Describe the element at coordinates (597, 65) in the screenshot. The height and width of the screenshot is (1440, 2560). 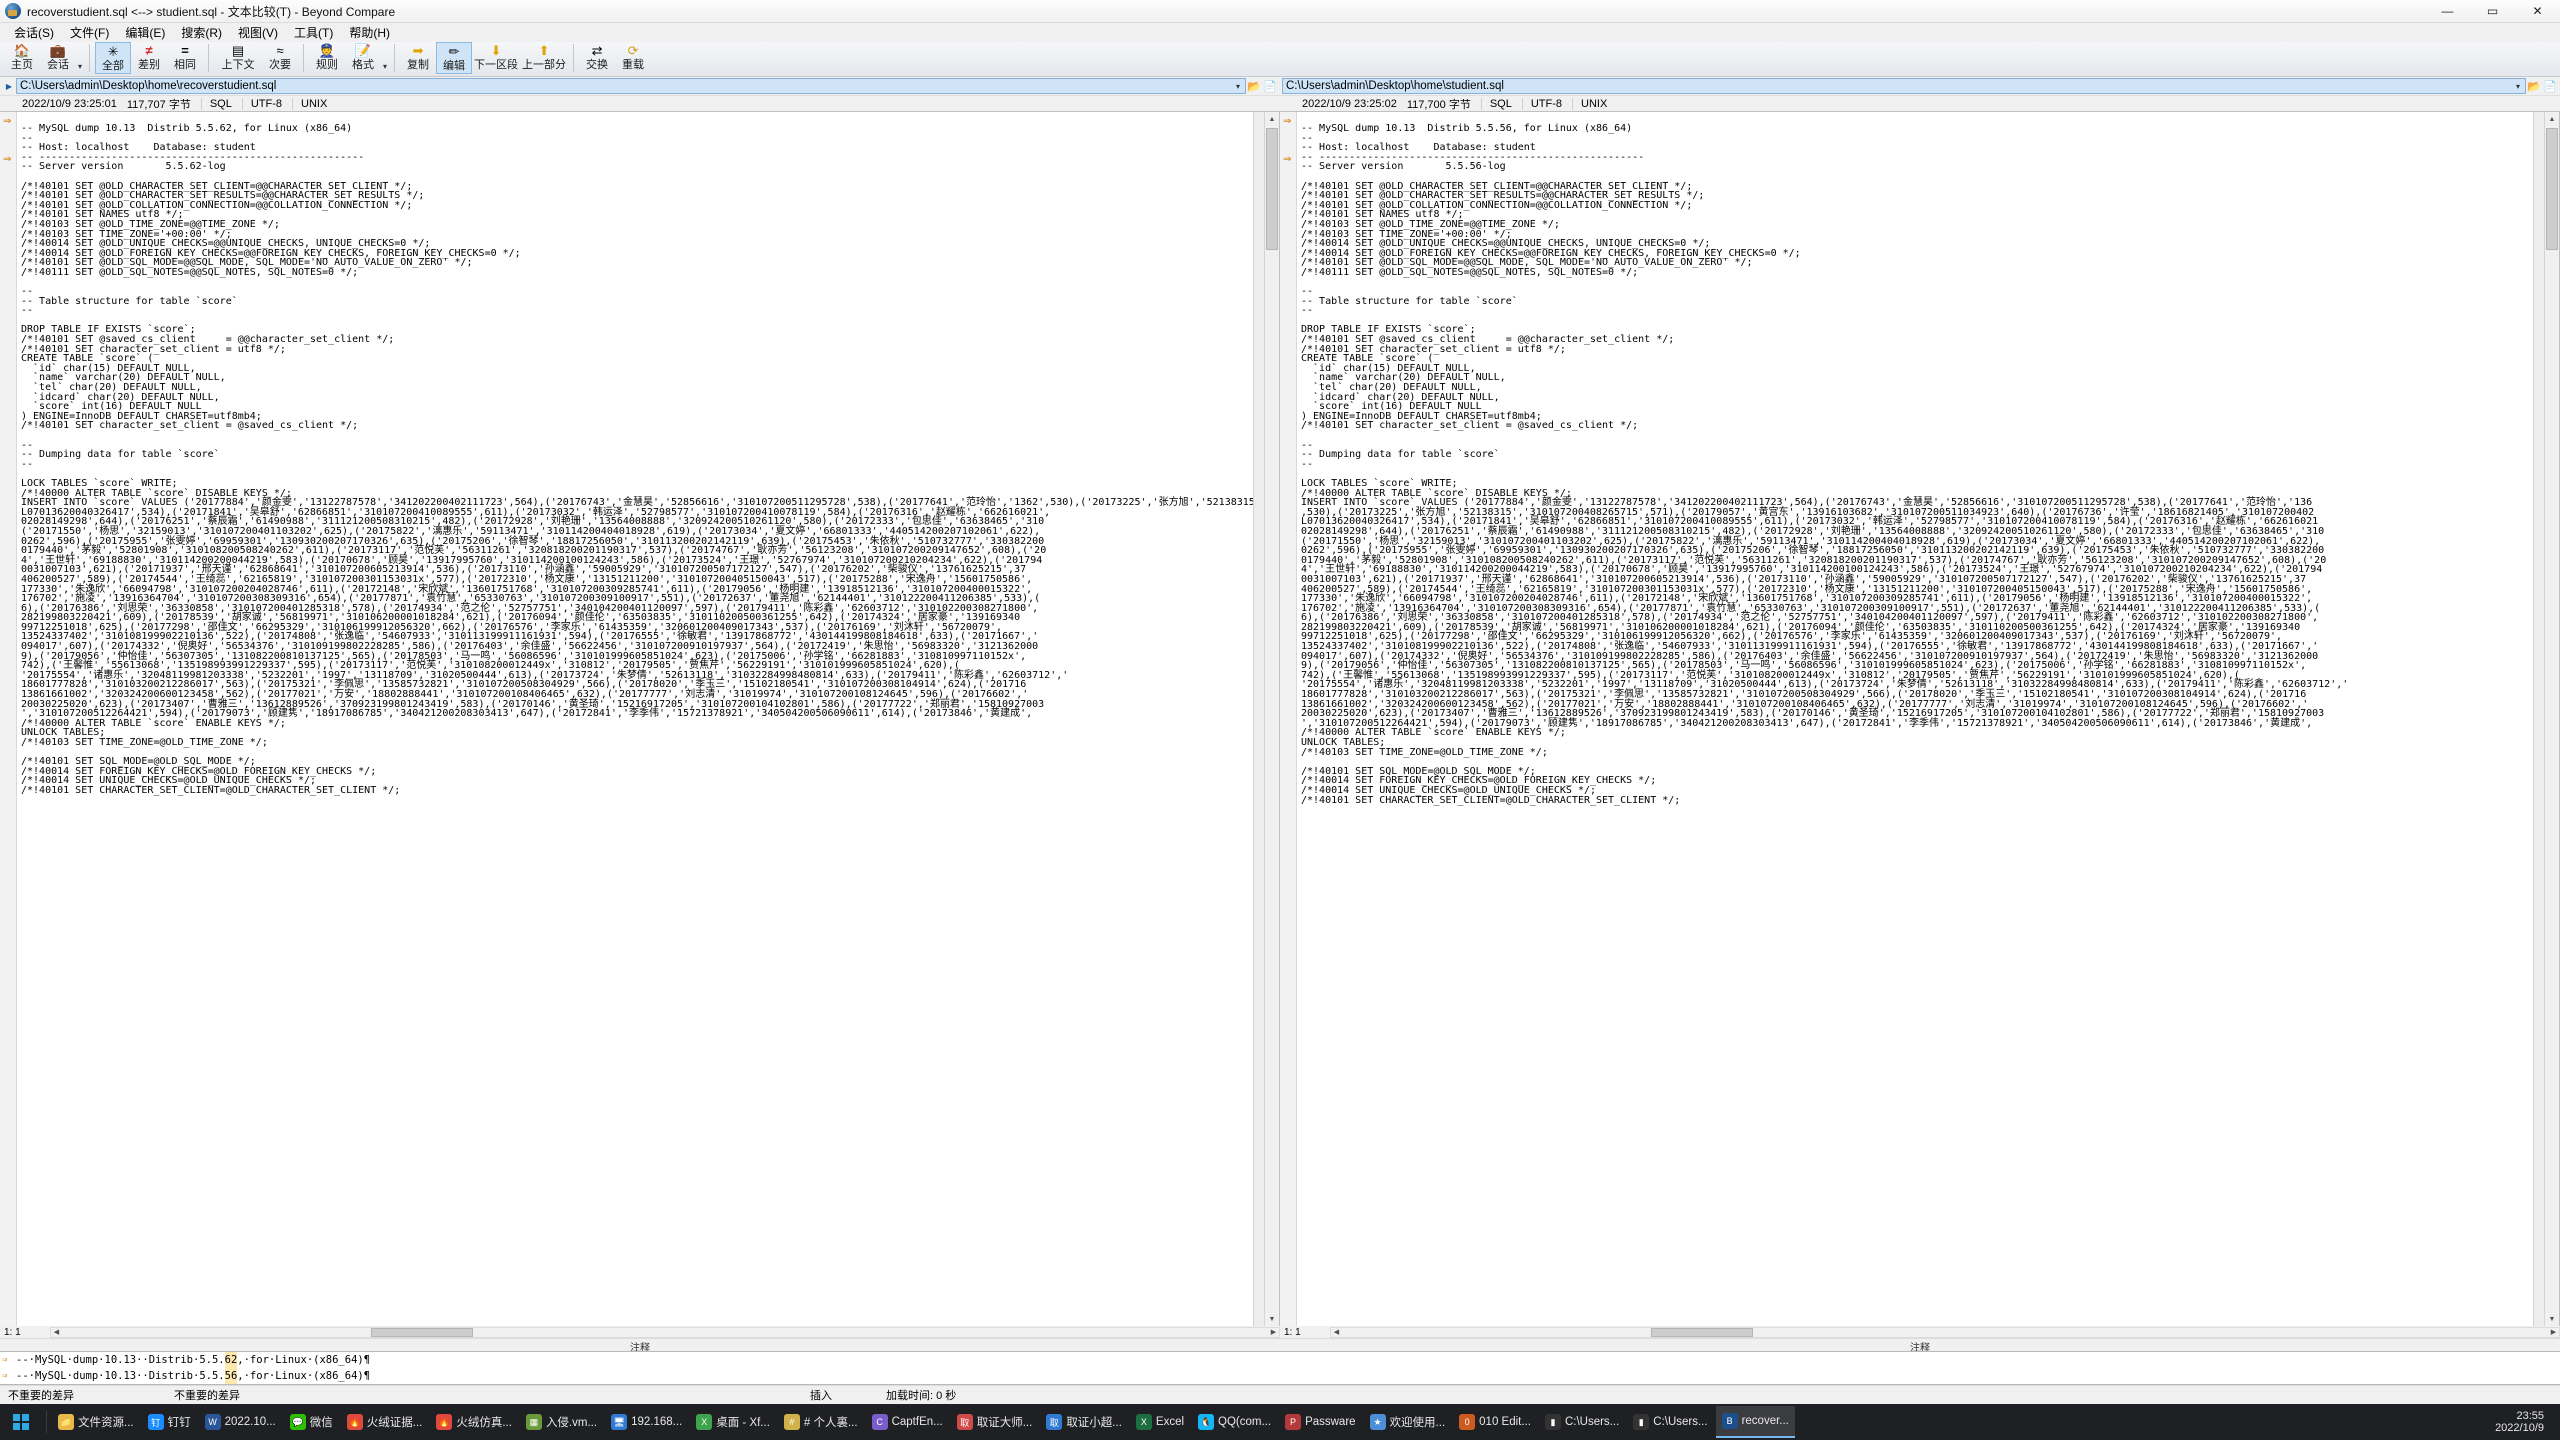
I see `toolbar-swap-label: 交换` at that location.